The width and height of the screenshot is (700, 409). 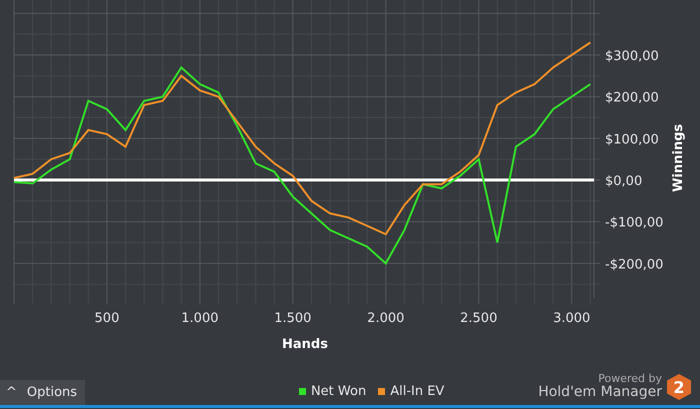 What do you see at coordinates (305, 344) in the screenshot?
I see `axis-title: Hands` at bounding box center [305, 344].